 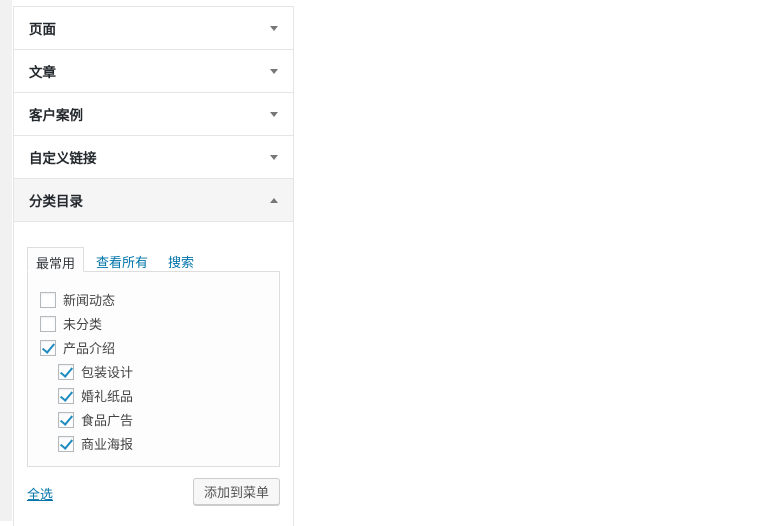 I want to click on section-label: 客户案例, so click(x=56, y=115).